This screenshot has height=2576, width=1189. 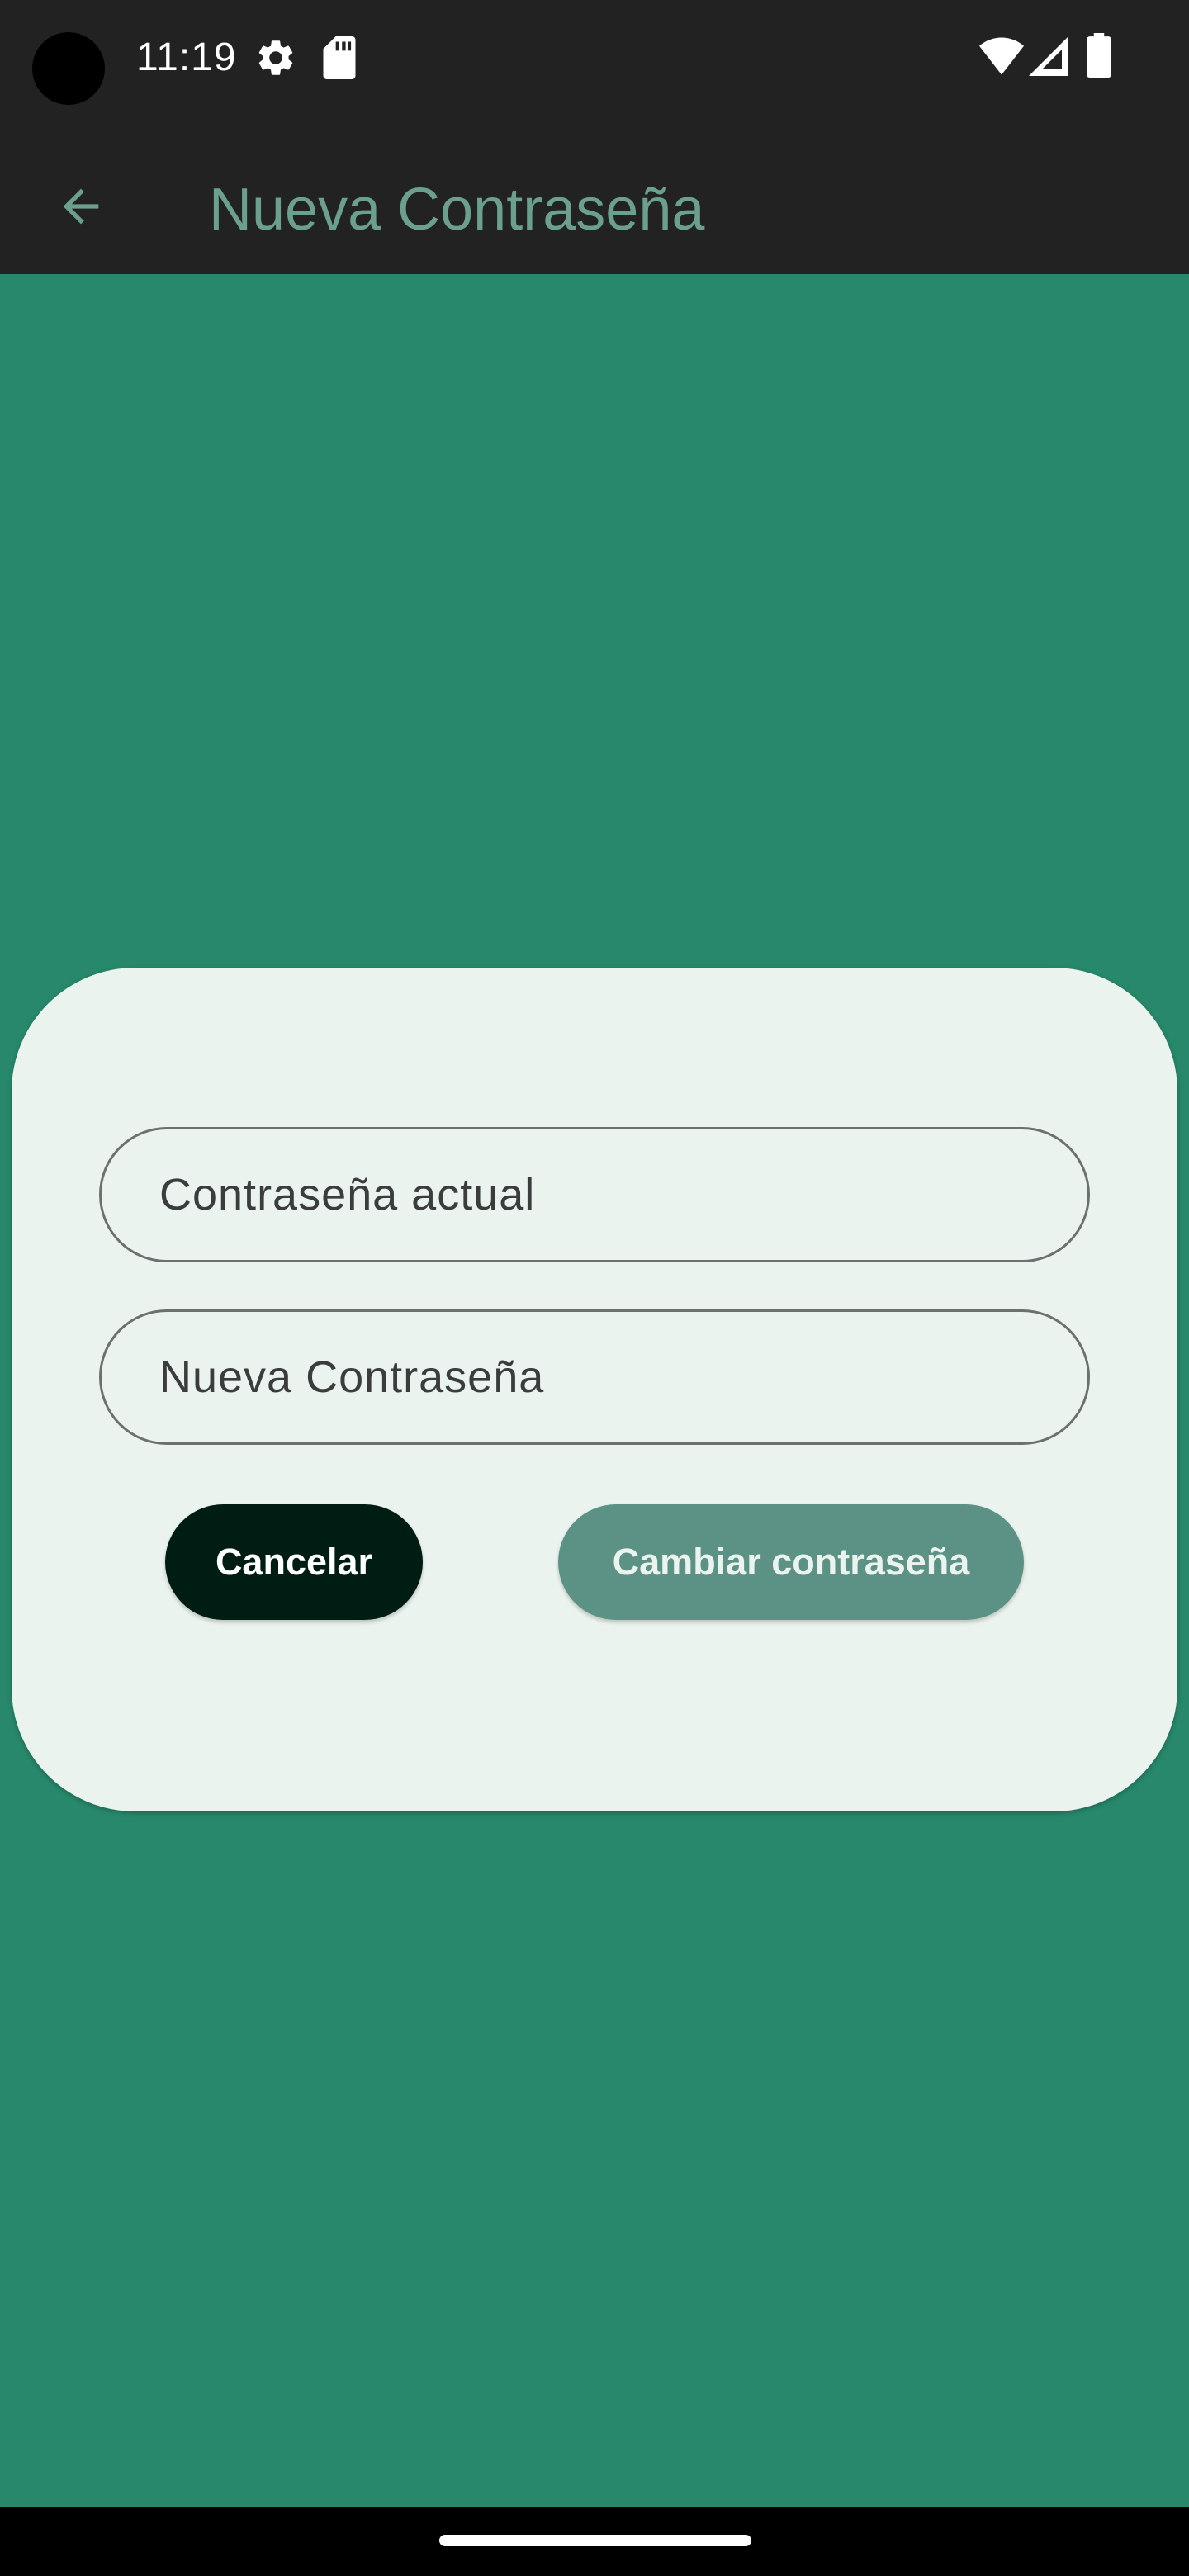 I want to click on change-password-button: Cambiar contraseña, so click(x=791, y=1562).